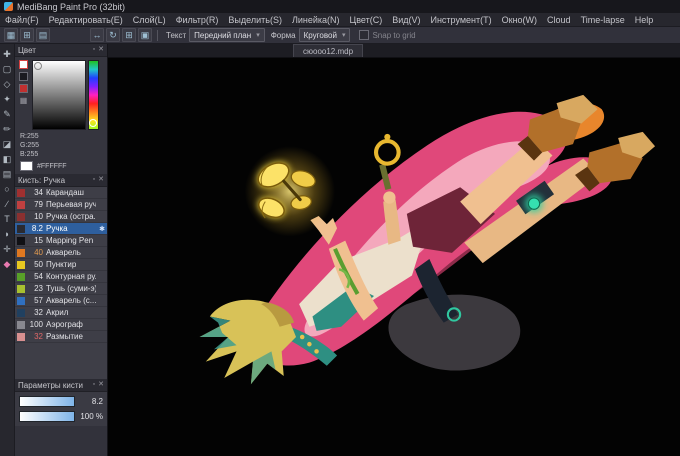 This screenshot has width=680, height=456. Describe the element at coordinates (290, 191) in the screenshot. I see `glowing-butterfly` at that location.